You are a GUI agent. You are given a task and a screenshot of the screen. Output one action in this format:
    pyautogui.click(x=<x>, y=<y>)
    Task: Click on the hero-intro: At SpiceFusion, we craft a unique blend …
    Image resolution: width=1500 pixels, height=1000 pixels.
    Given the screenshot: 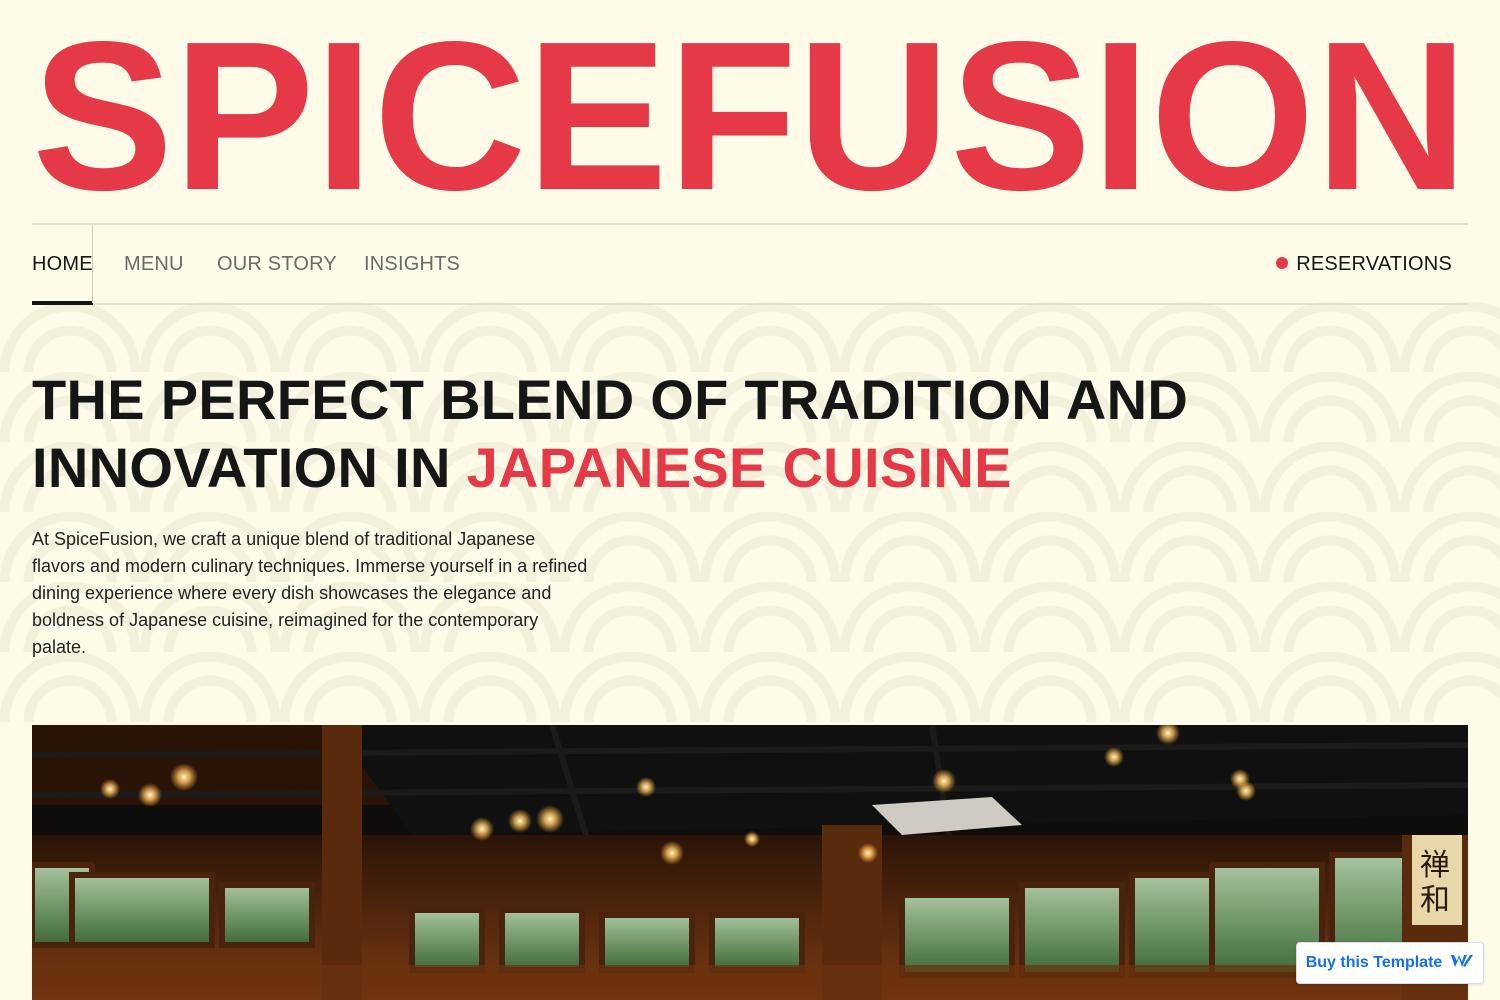 What is the action you would take?
    pyautogui.click(x=310, y=593)
    